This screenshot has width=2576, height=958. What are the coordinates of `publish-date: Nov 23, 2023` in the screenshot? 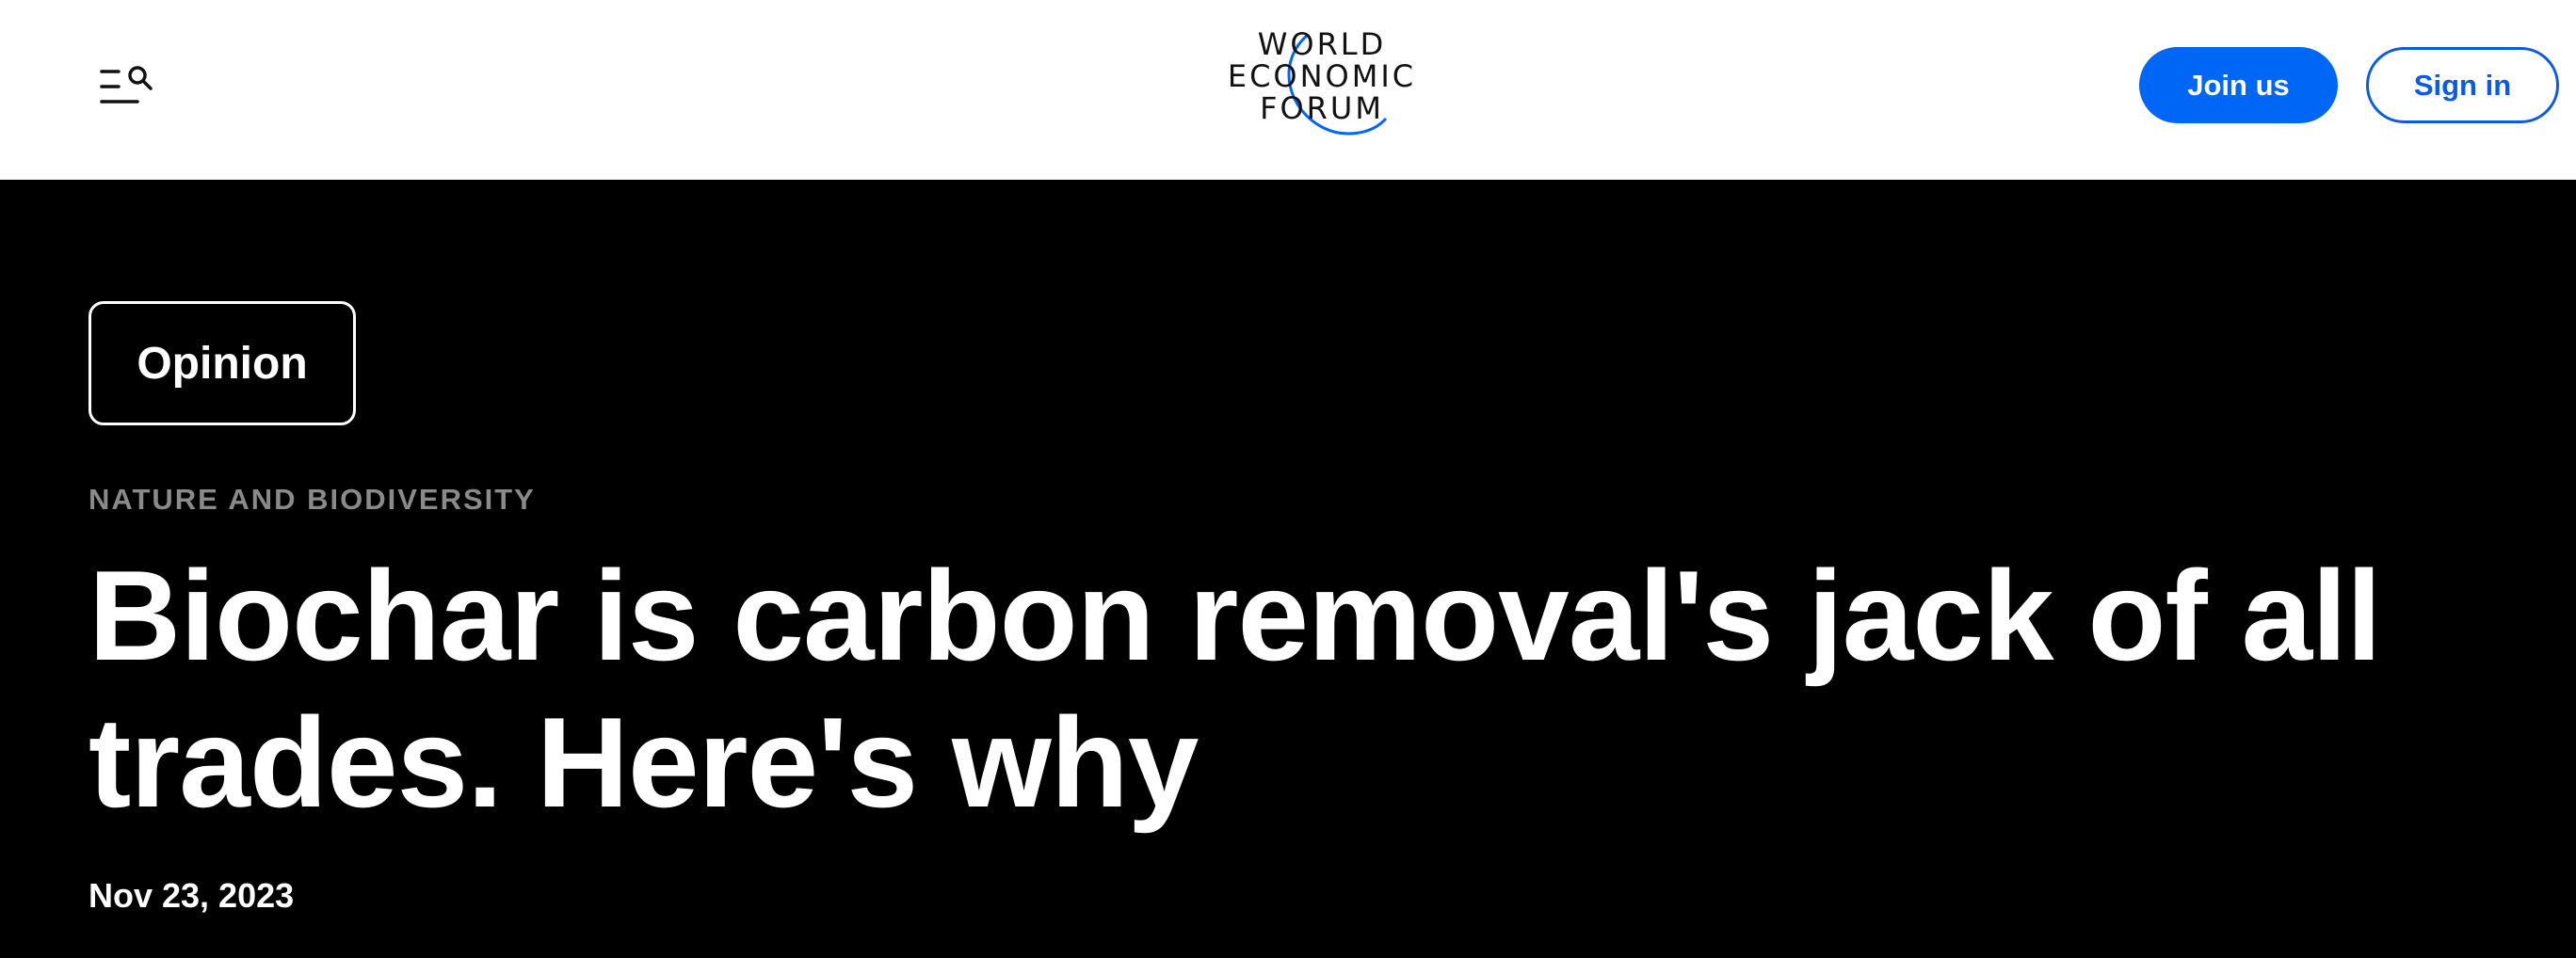 It's located at (192, 895).